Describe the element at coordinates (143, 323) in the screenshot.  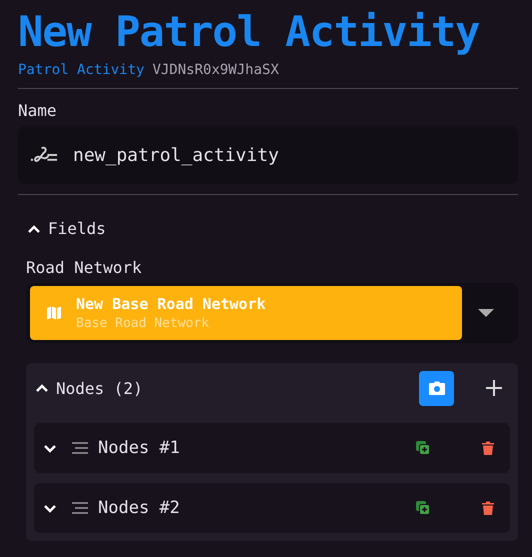
I see `item-subtitle: Base Road Network` at that location.